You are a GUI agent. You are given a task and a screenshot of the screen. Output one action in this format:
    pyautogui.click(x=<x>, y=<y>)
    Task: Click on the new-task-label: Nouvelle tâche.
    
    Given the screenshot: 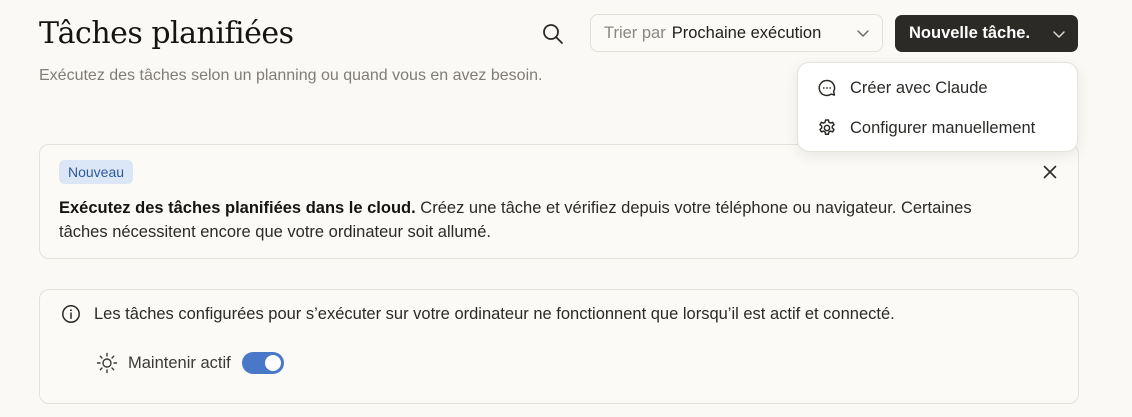 What is the action you would take?
    pyautogui.click(x=970, y=33)
    